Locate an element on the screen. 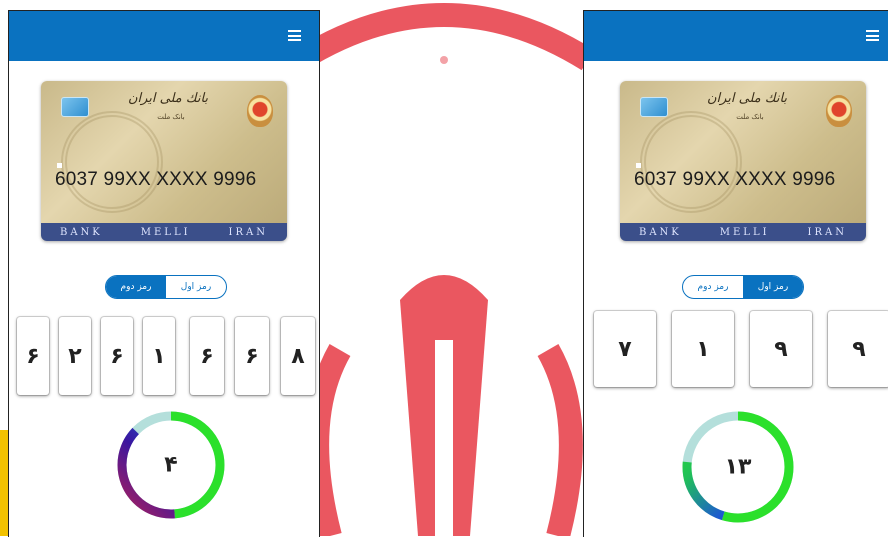 This screenshot has width=888, height=537. otp-digit-key: ۸ is located at coordinates (298, 356).